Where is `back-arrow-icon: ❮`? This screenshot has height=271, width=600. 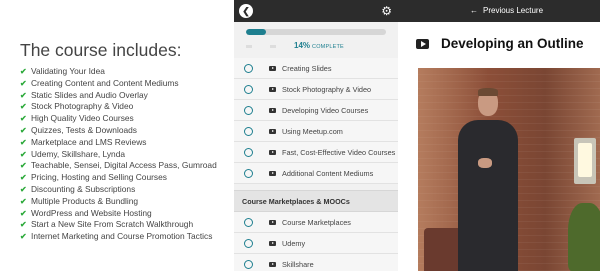 back-arrow-icon: ❮ is located at coordinates (246, 11).